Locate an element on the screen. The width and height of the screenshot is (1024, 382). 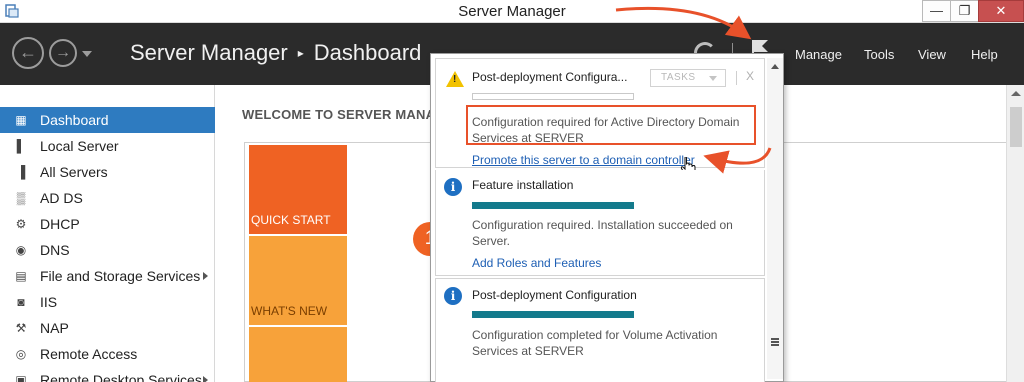
back-button: ← is located at coordinates (28, 53).